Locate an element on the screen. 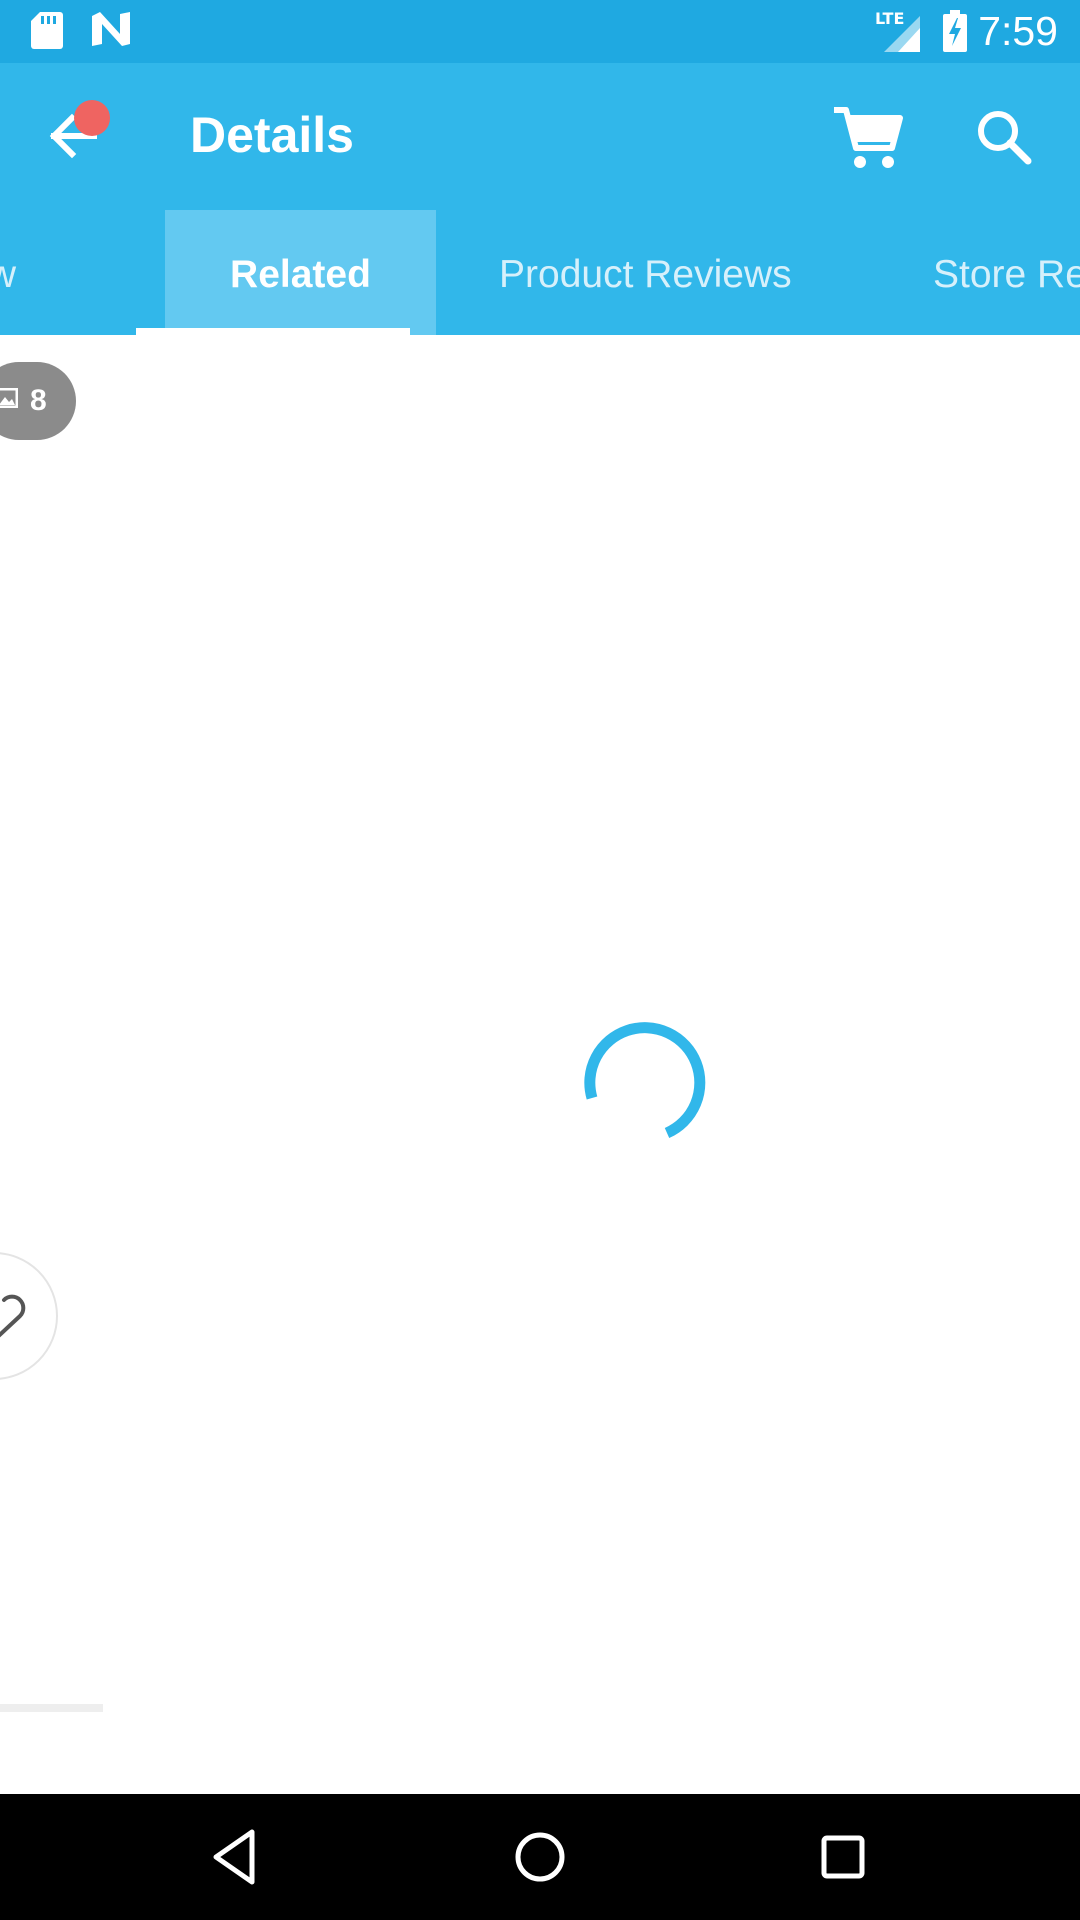  search-button is located at coordinates (1005, 138).